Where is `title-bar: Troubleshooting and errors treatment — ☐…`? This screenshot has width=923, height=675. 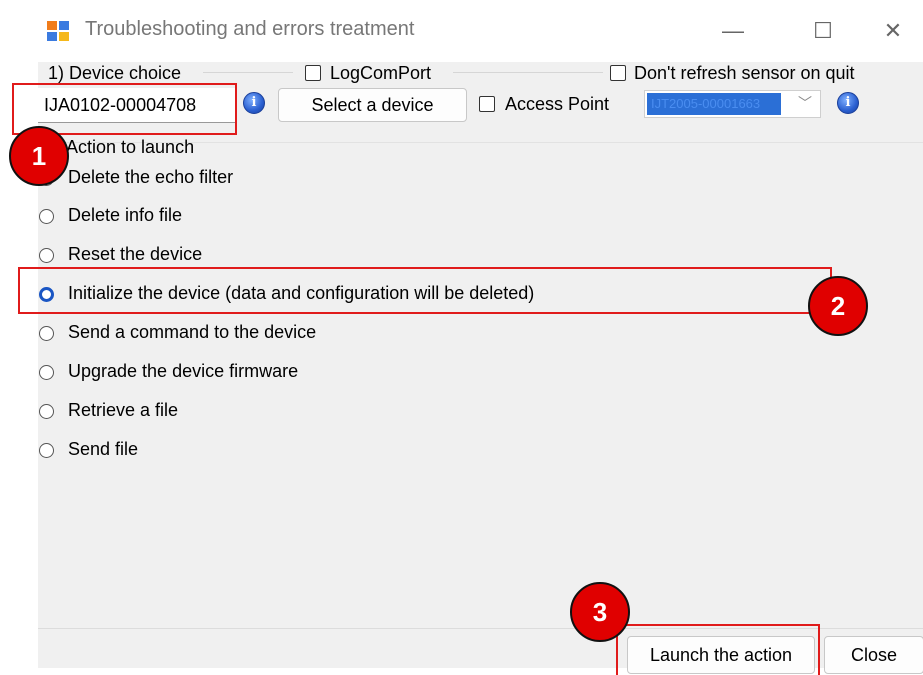 title-bar: Troubleshooting and errors treatment — ☐… is located at coordinates (480, 31).